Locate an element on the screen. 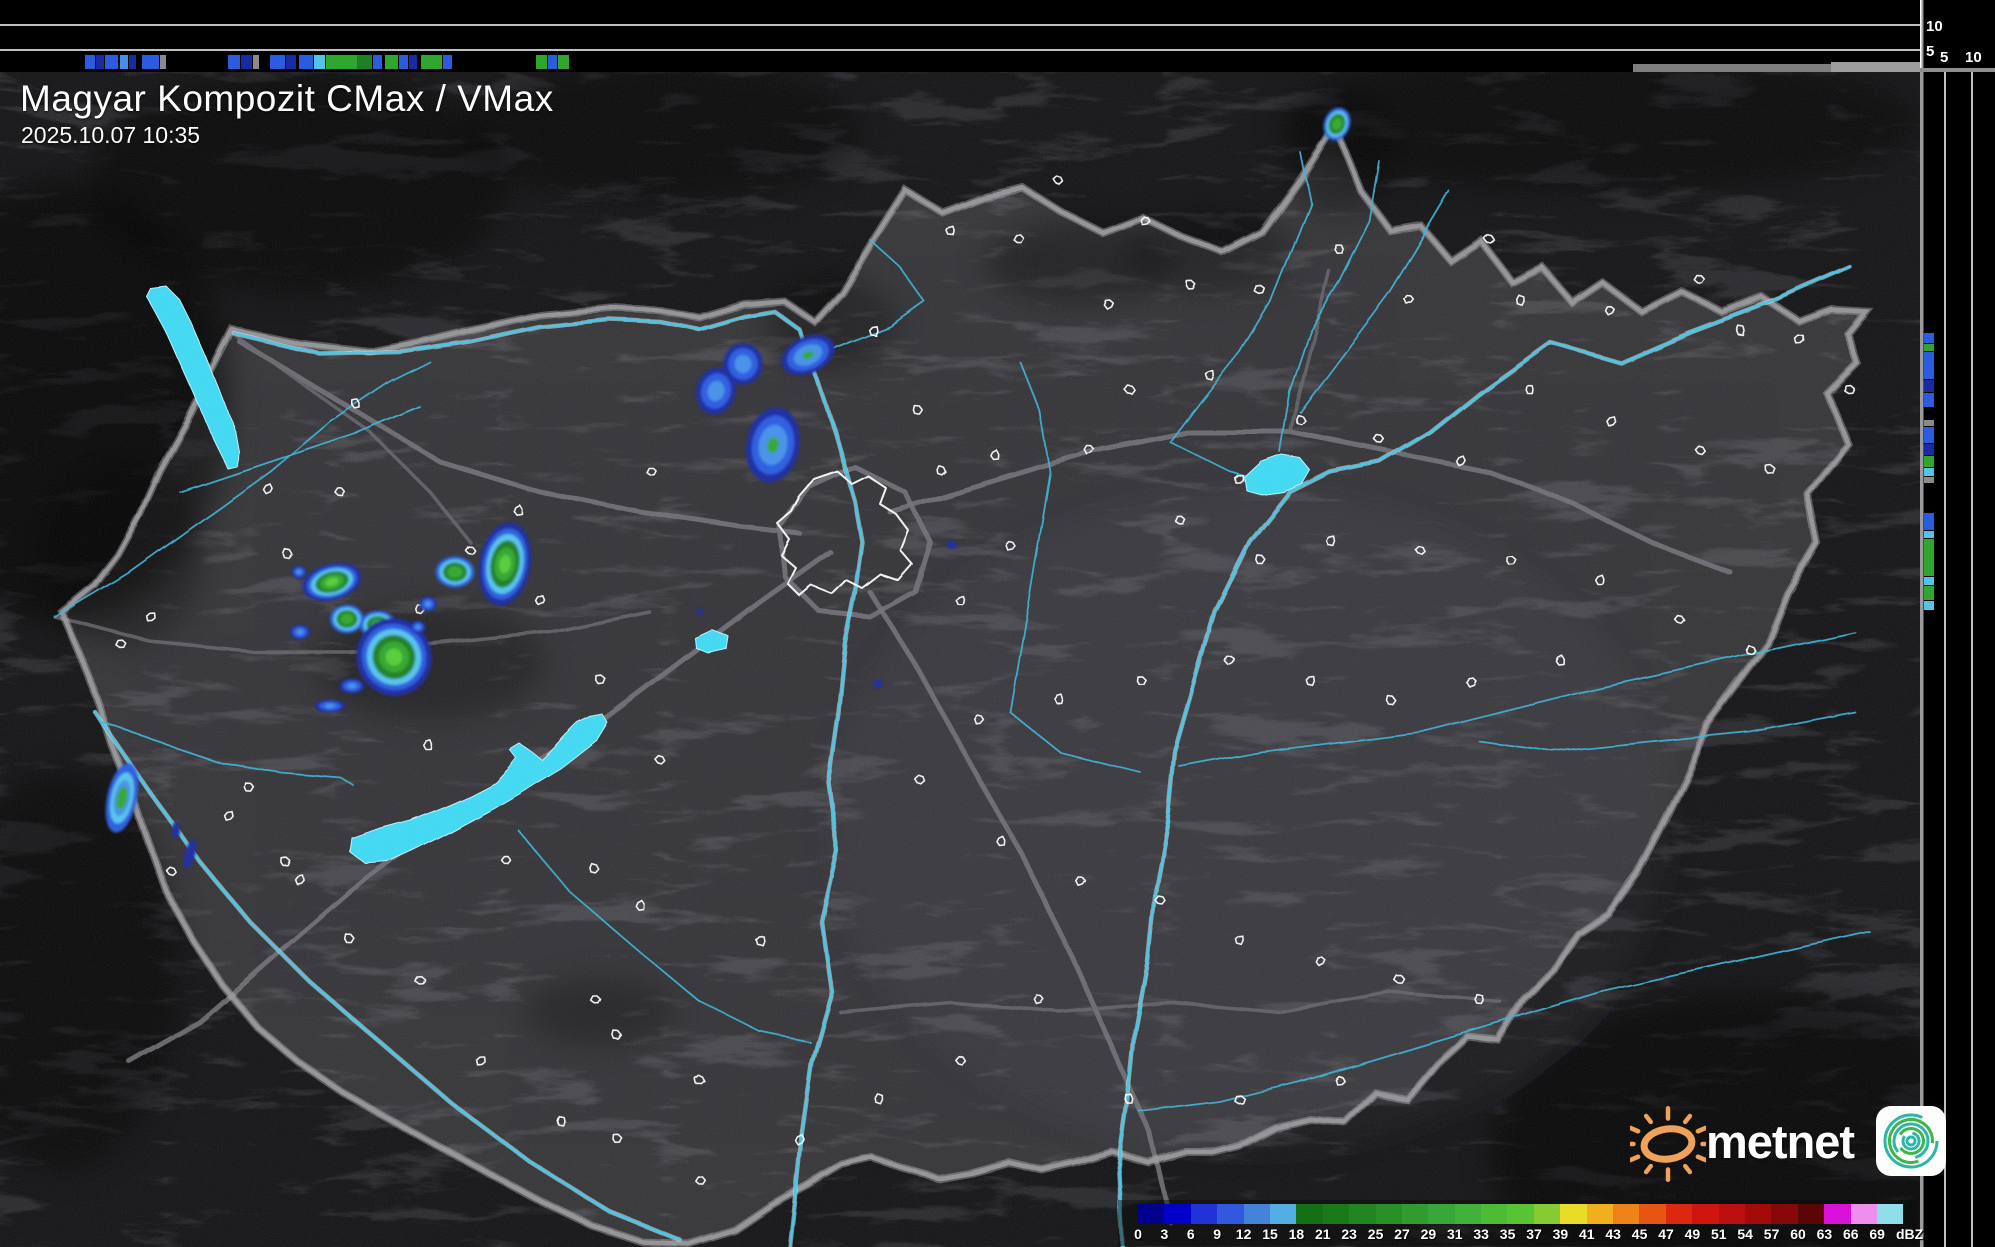 The image size is (1995, 1247). top-height-profile-panel is located at coordinates (960, 36).